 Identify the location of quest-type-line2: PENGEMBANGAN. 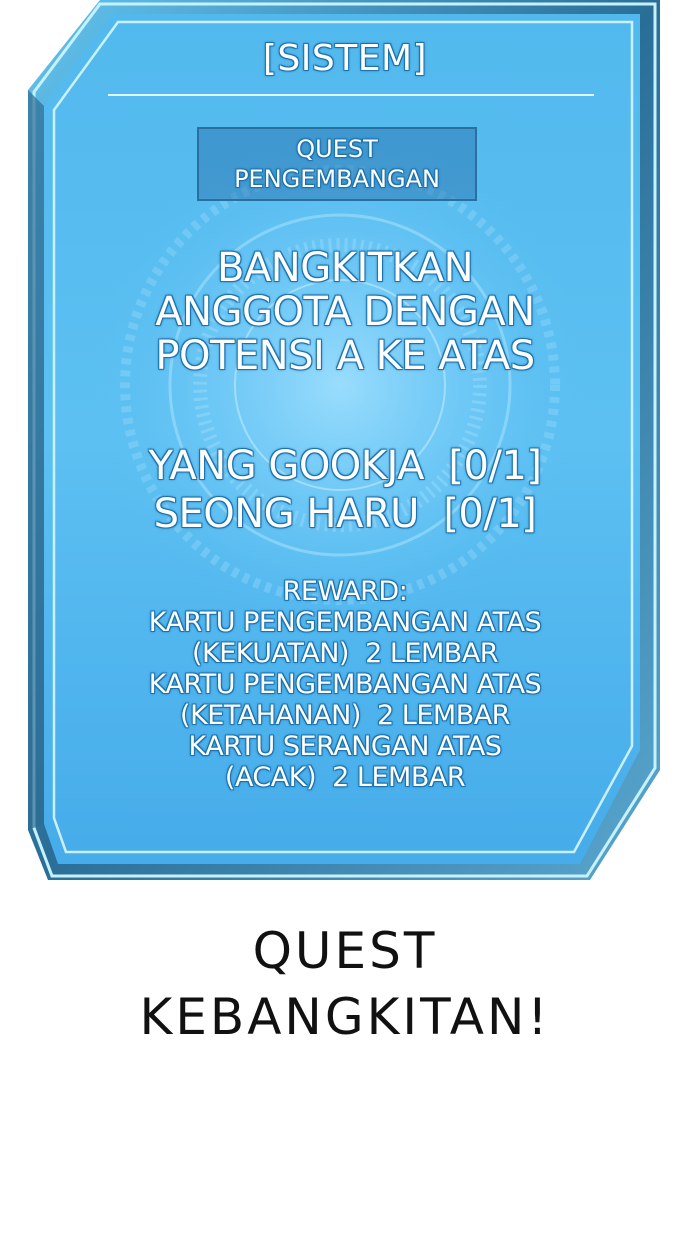
(337, 179).